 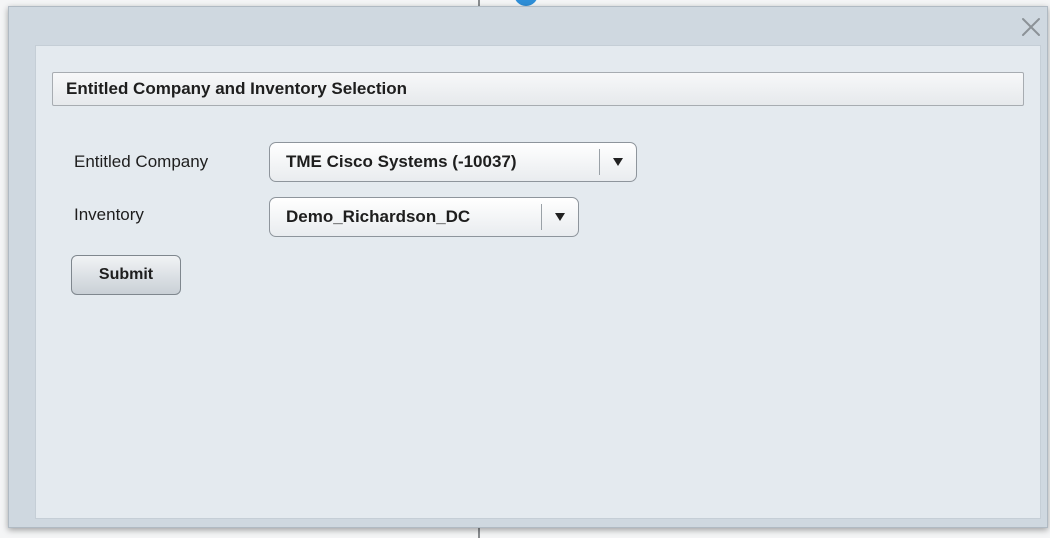 What do you see at coordinates (378, 216) in the screenshot?
I see `inventory-value: Demo_Richardson_DC` at bounding box center [378, 216].